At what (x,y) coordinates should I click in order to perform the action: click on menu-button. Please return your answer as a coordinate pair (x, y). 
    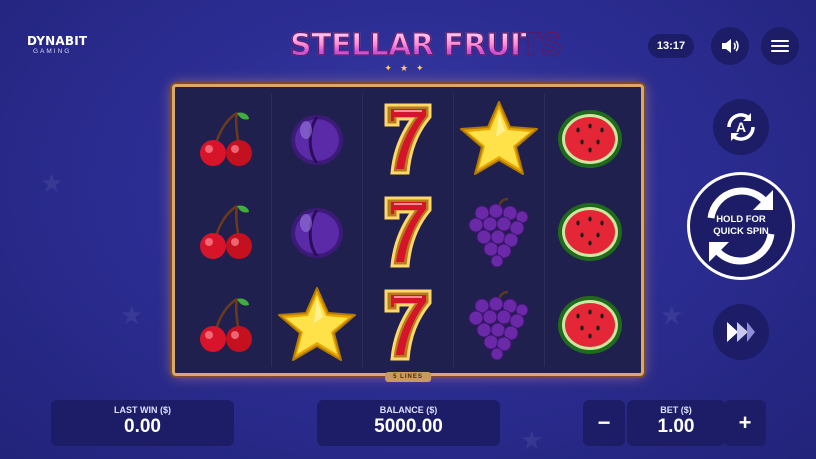
    Looking at the image, I should click on (780, 46).